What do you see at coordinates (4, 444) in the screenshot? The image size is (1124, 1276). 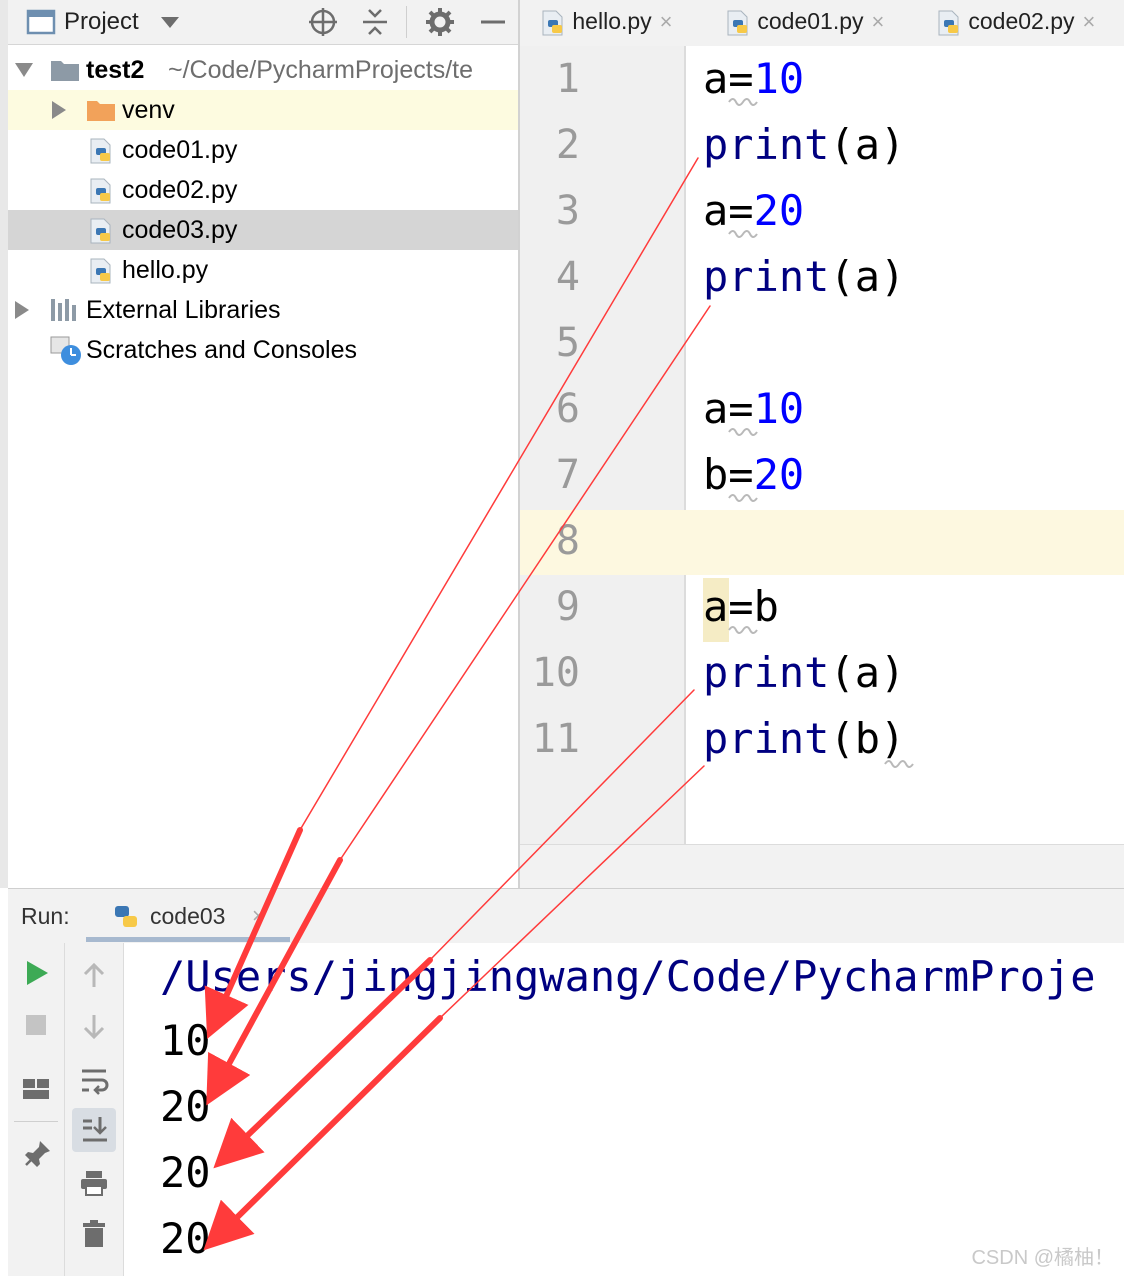 I see `left-tool-stripe` at bounding box center [4, 444].